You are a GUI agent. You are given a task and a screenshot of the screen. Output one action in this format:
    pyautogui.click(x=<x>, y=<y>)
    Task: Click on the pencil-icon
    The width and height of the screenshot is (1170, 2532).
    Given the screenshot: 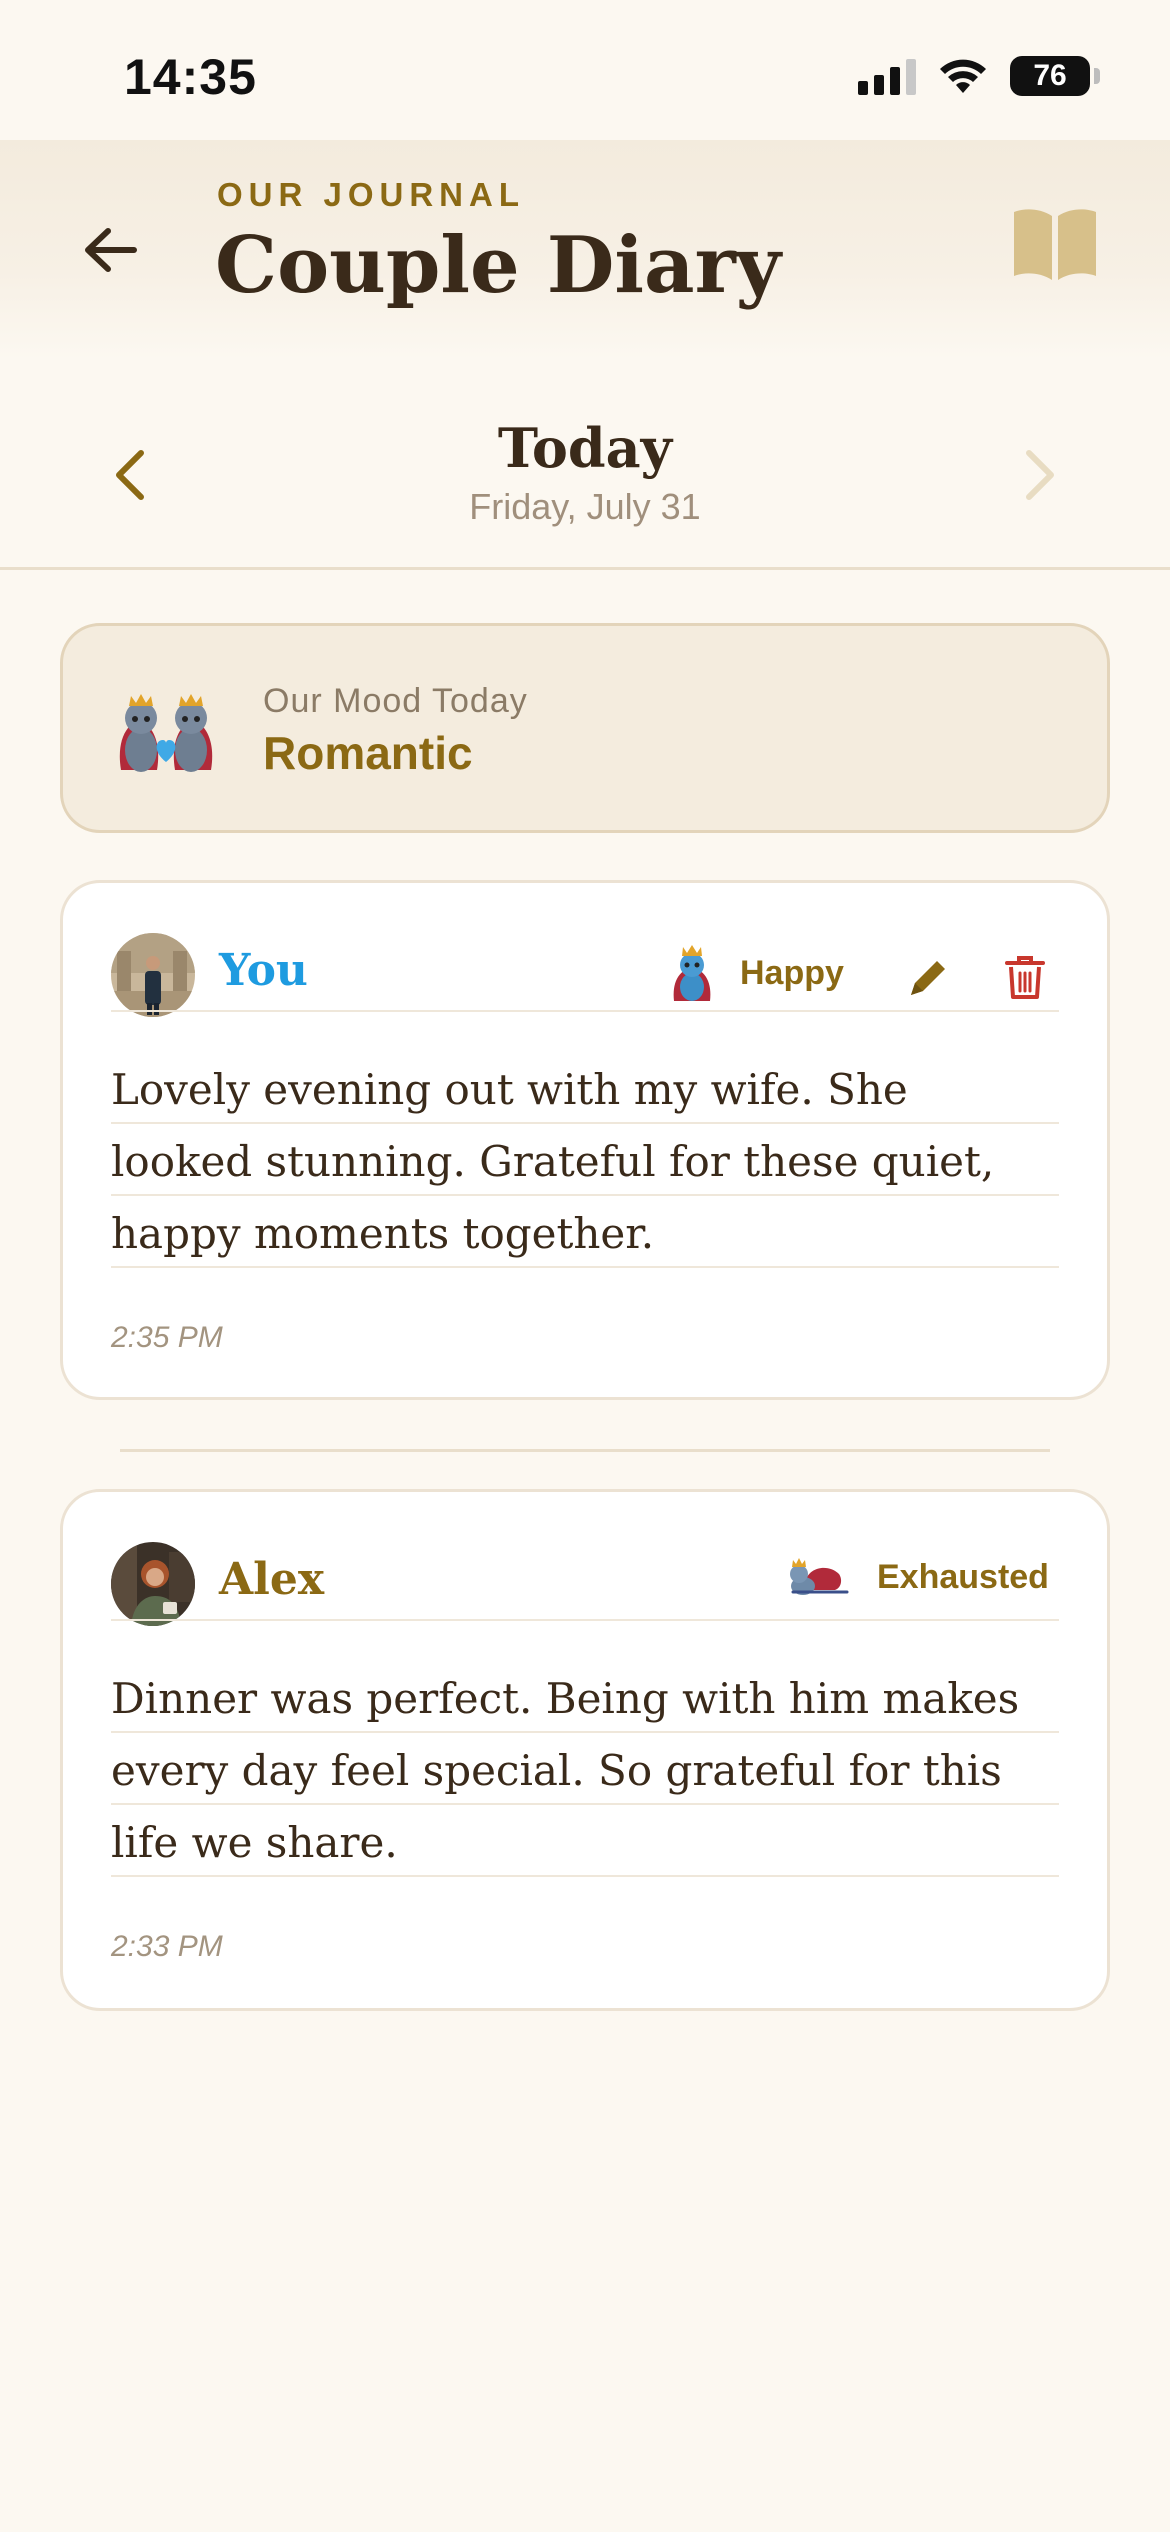 What is the action you would take?
    pyautogui.click(x=928, y=978)
    